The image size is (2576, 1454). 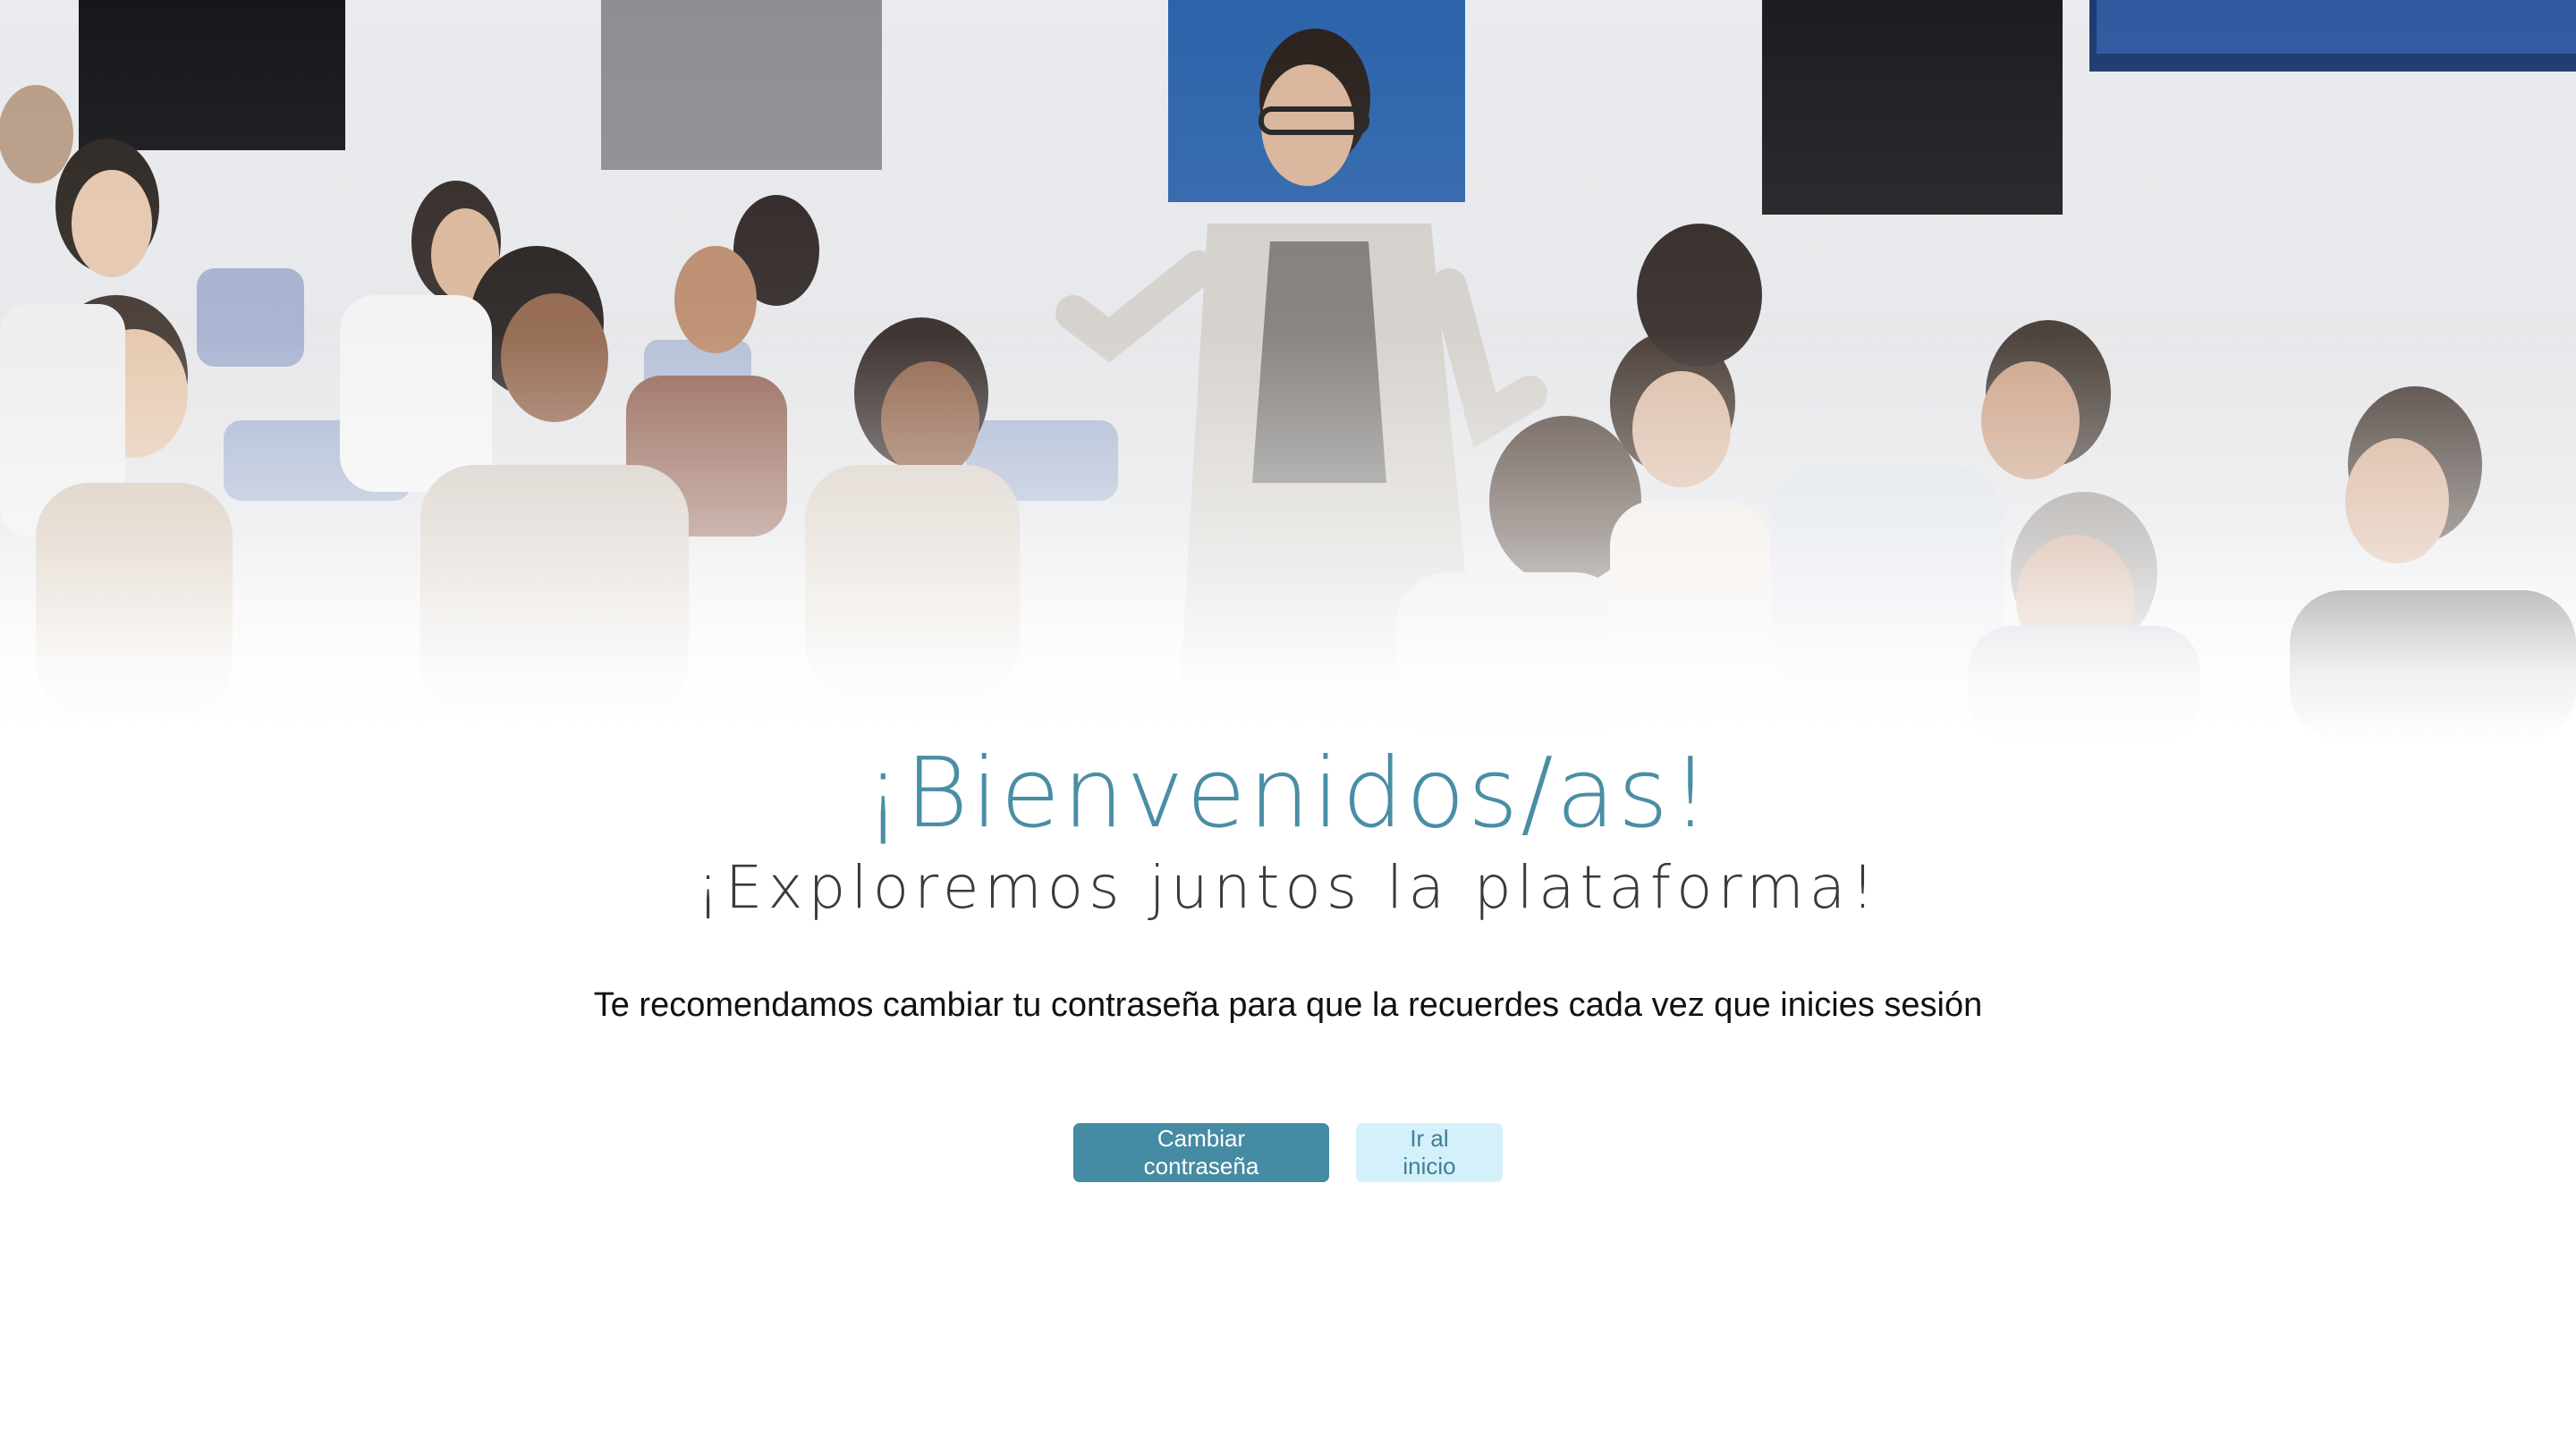 What do you see at coordinates (1288, 794) in the screenshot?
I see `welcome-title: ¡Bienvenidos/as!` at bounding box center [1288, 794].